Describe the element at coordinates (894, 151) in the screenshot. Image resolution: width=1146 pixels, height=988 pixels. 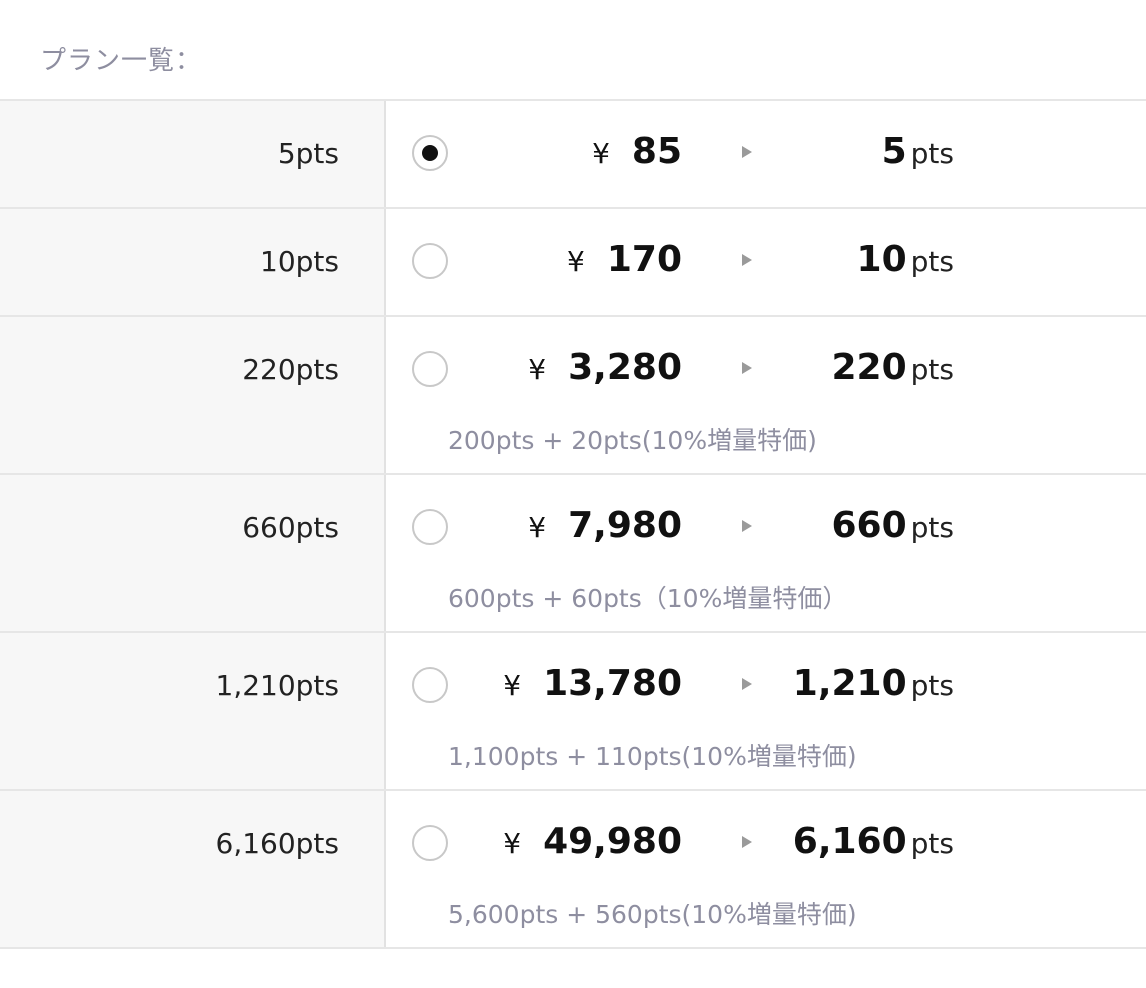
I see `points-value: 5` at that location.